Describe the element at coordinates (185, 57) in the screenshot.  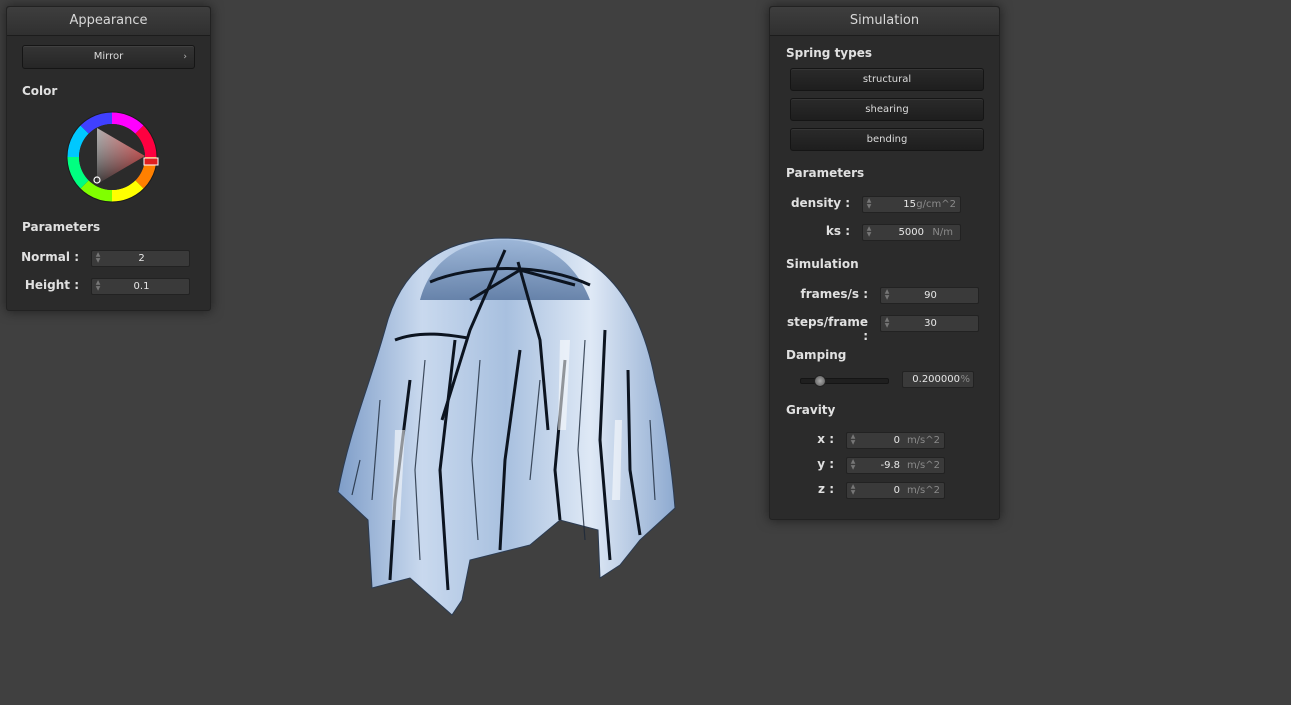
I see `chevron-right-icon: ›` at that location.